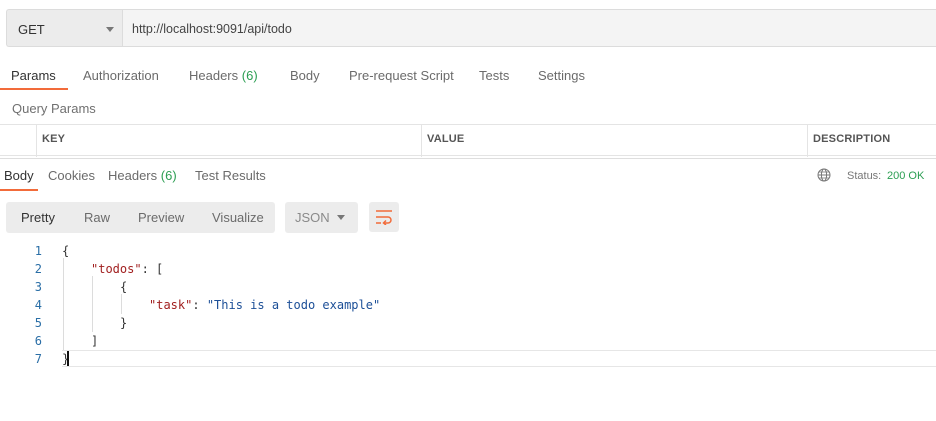 The width and height of the screenshot is (936, 421). I want to click on tab-settings: Settings, so click(561, 75).